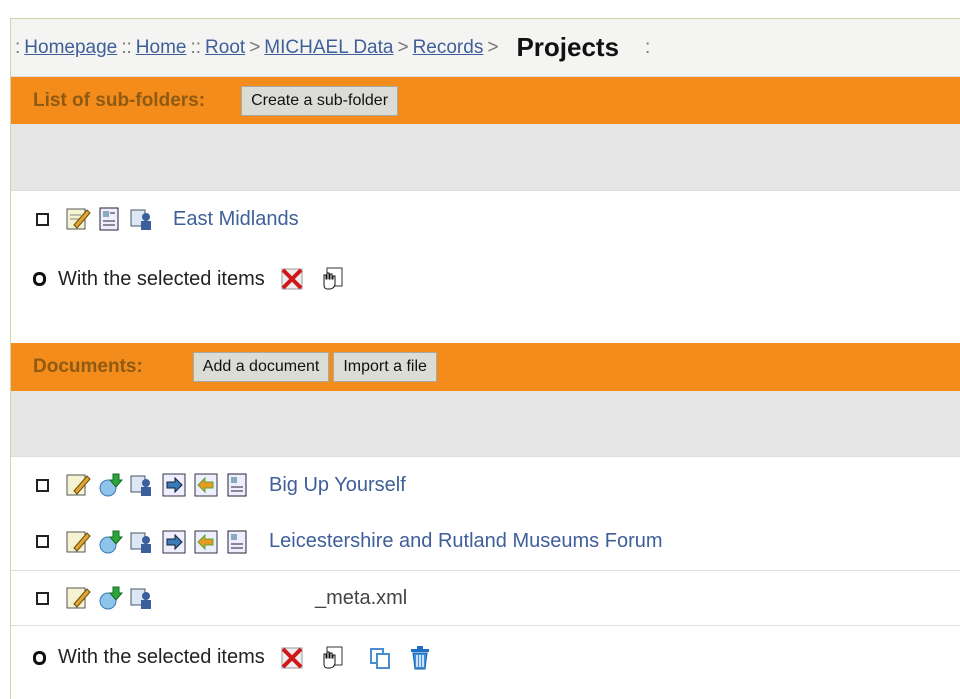 This screenshot has width=960, height=699. What do you see at coordinates (225, 48) in the screenshot?
I see `breadcrumb-root-link: Root` at bounding box center [225, 48].